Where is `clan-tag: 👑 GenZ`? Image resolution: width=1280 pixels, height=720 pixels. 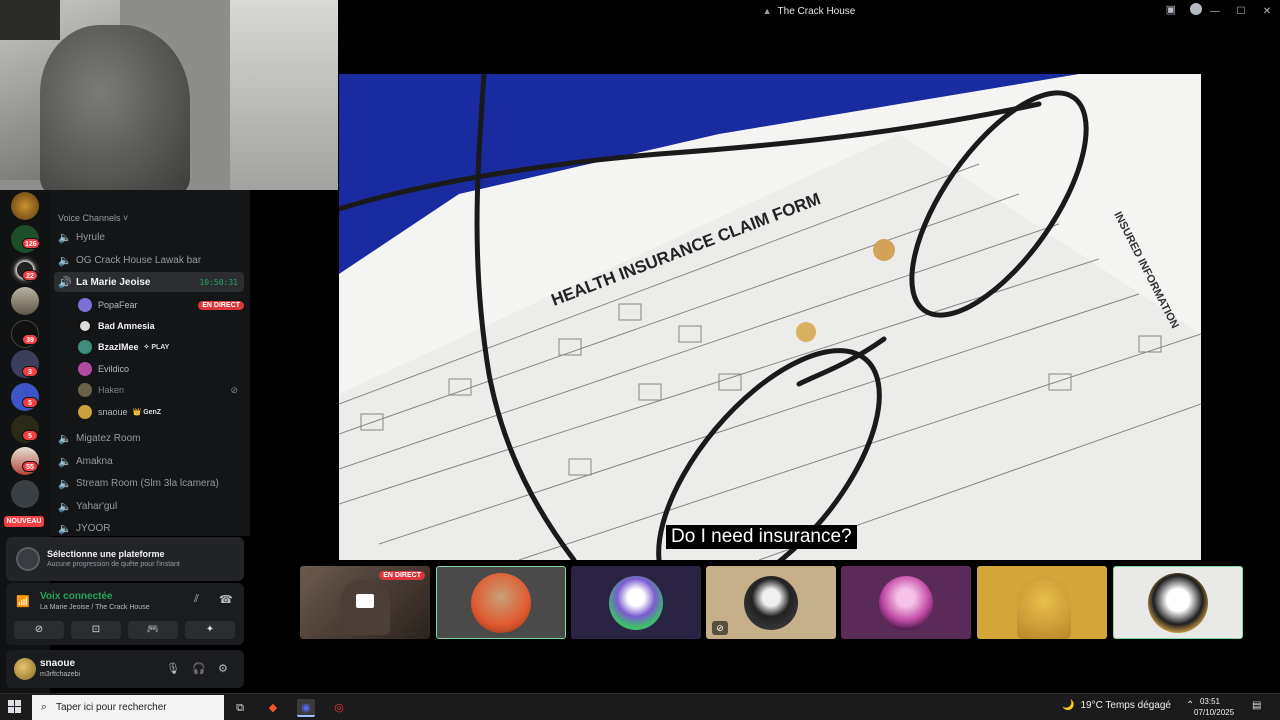
clan-tag: 👑 GenZ is located at coordinates (147, 412).